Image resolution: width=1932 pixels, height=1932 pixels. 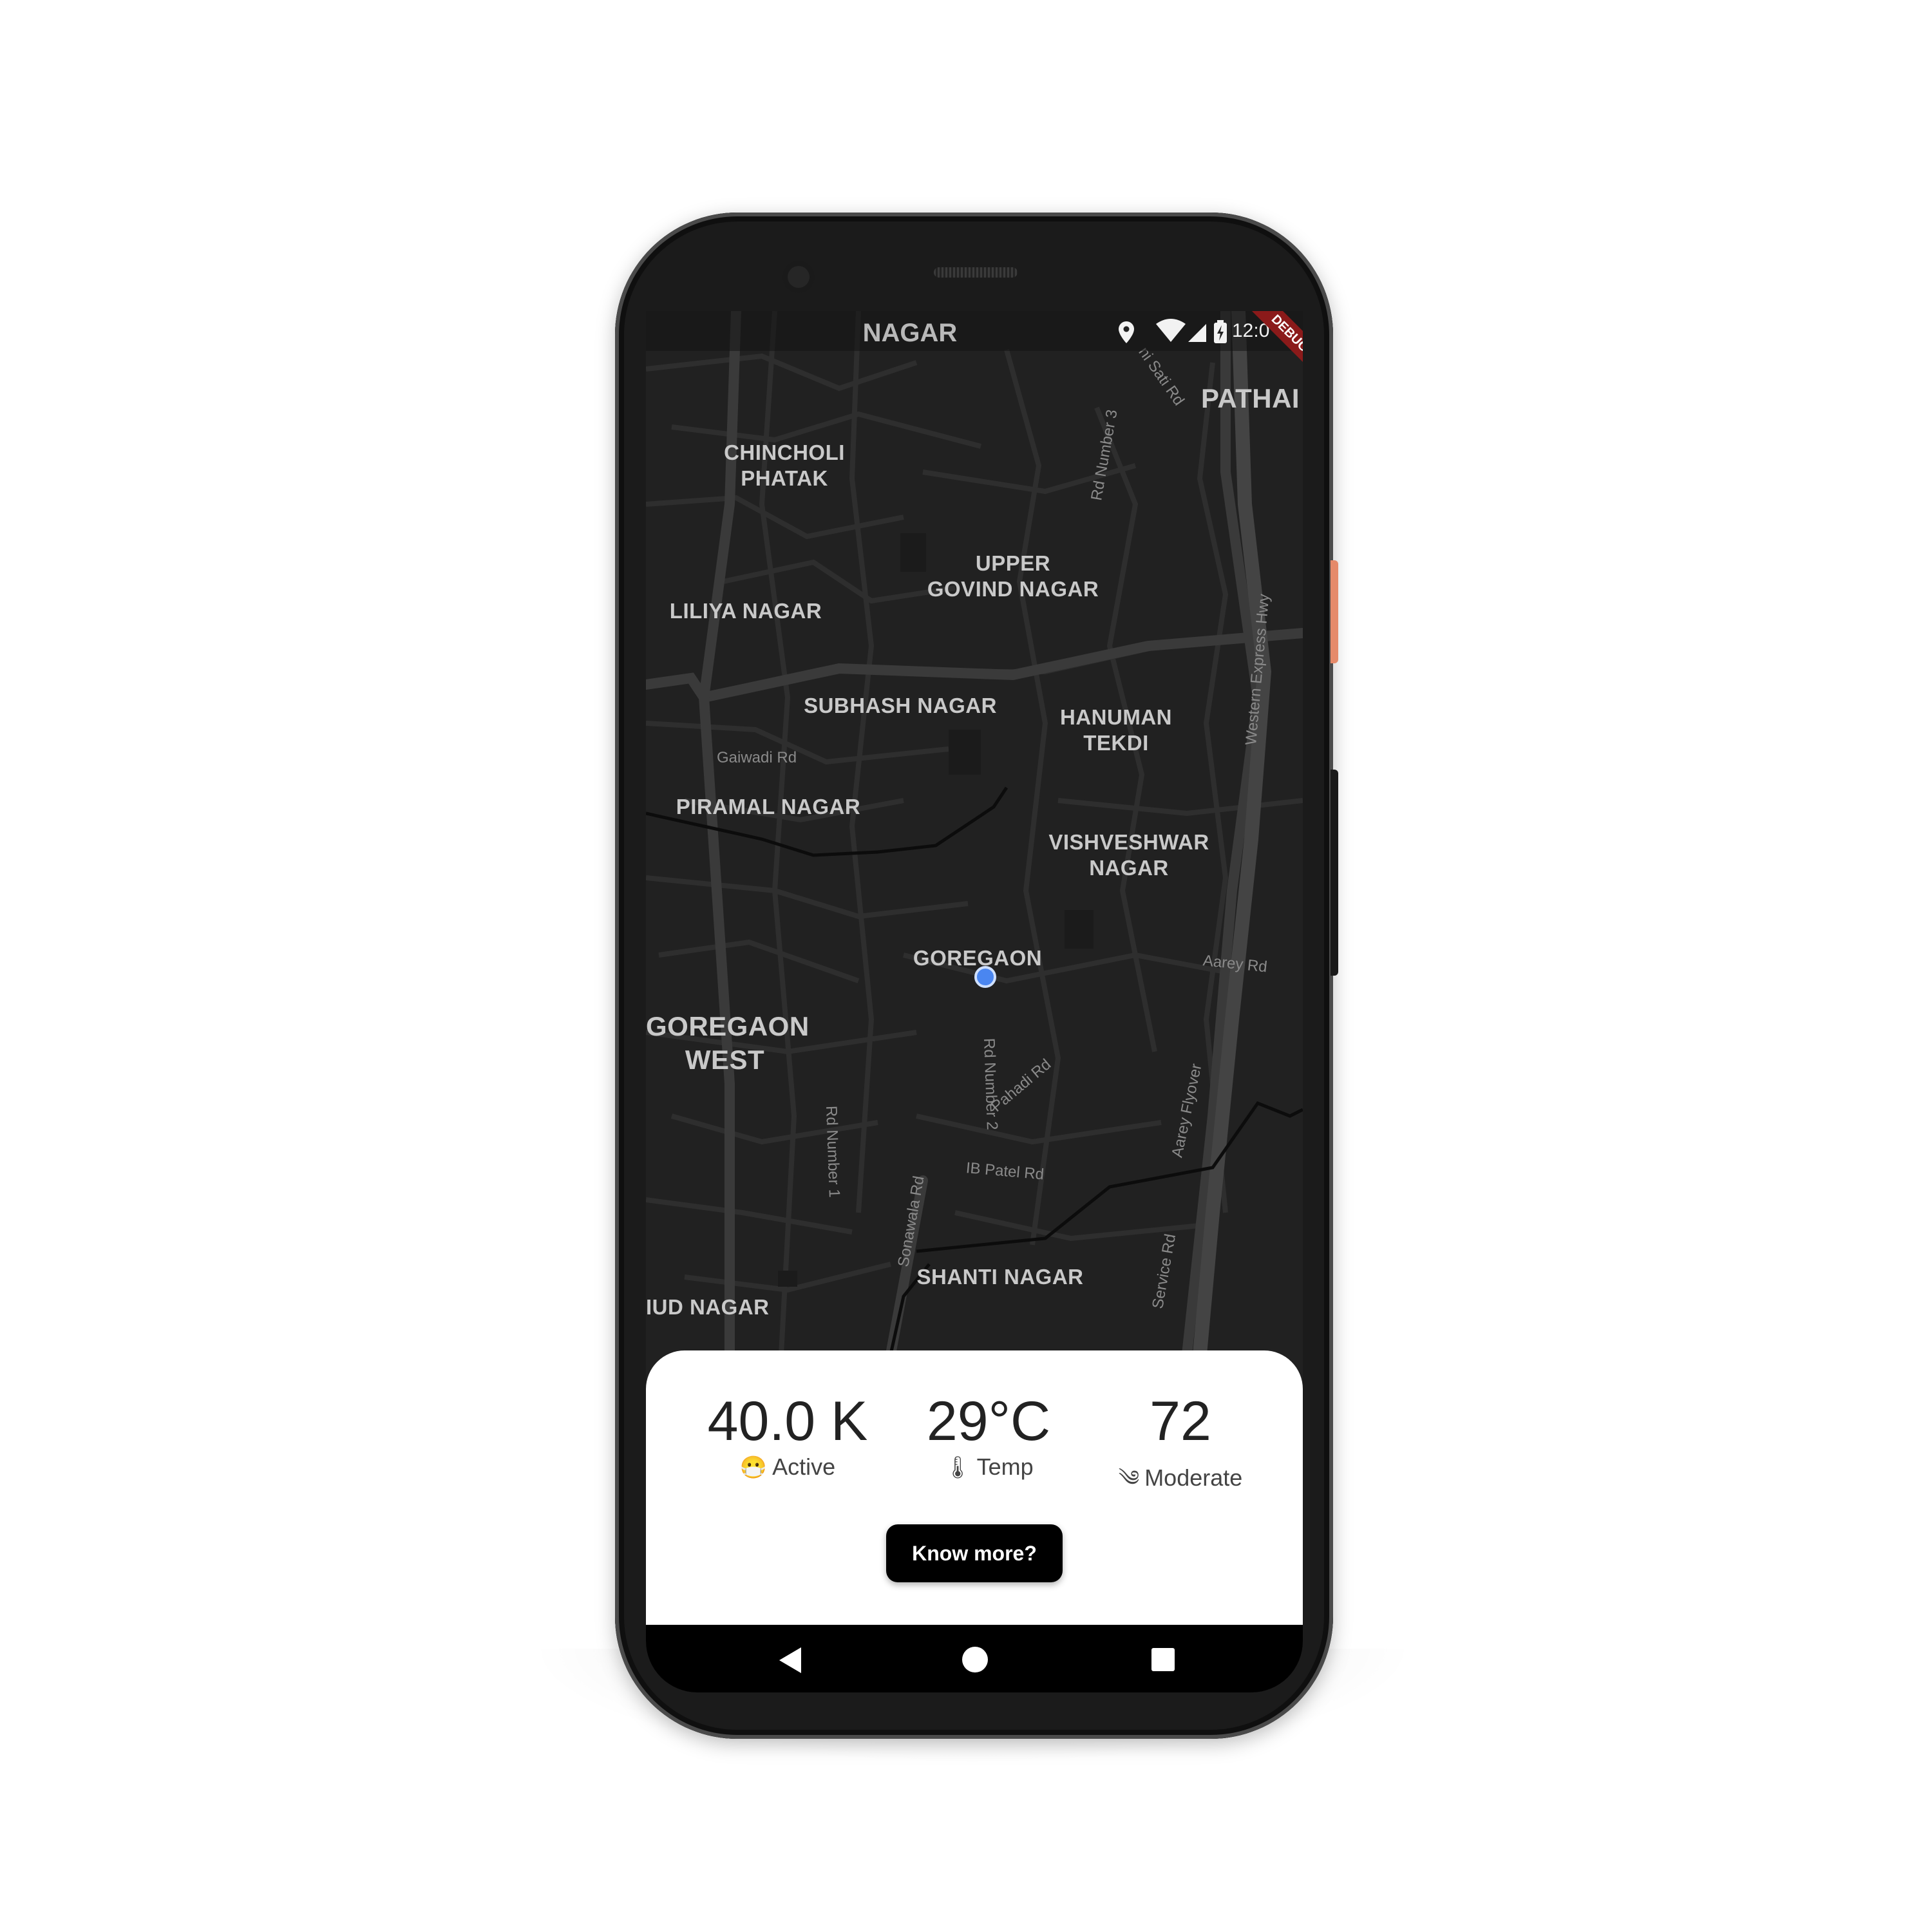 I want to click on stat-air-caption: Moderate, so click(x=1193, y=1477).